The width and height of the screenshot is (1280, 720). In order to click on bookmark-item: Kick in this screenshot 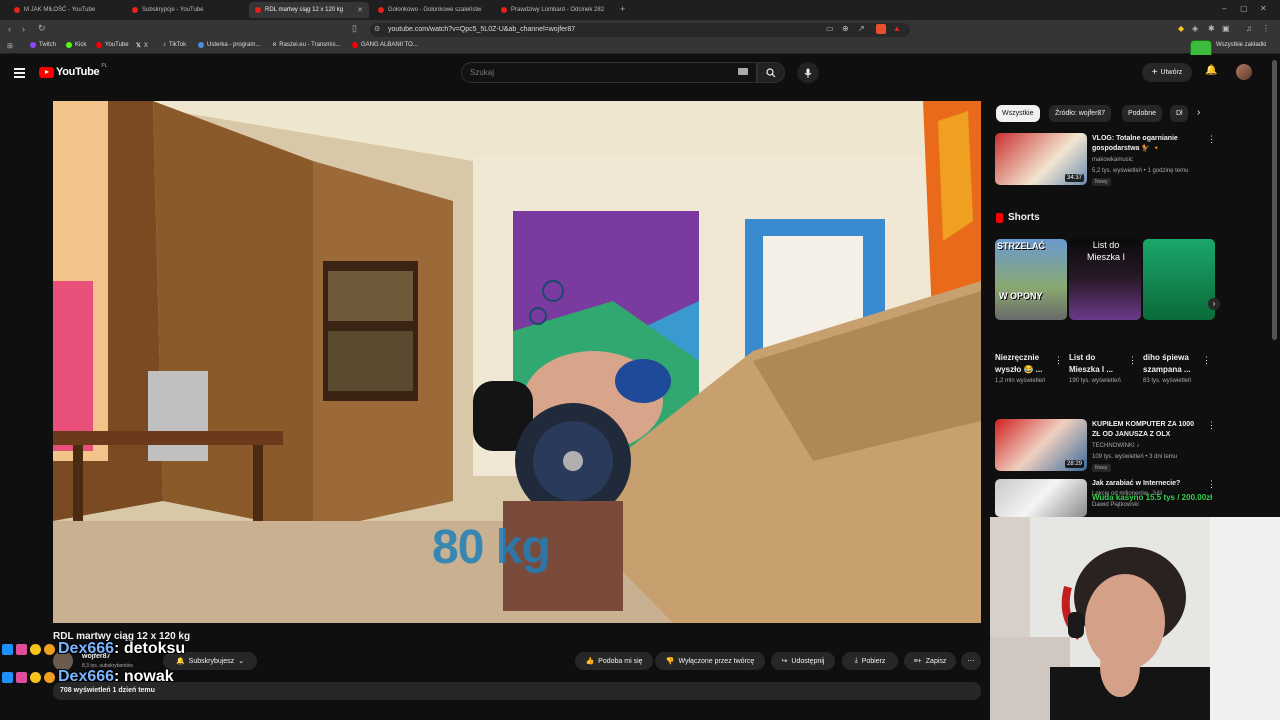, I will do `click(76, 45)`.